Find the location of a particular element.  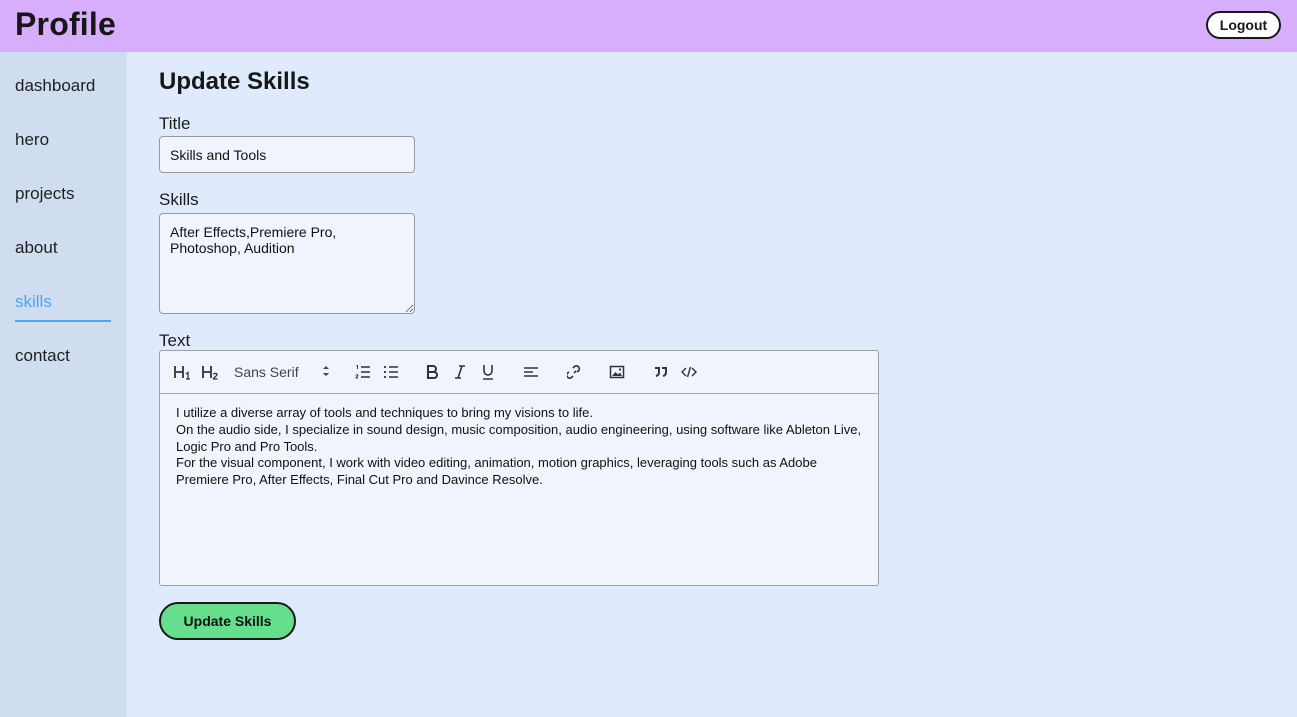

italic-icon is located at coordinates (460, 372).